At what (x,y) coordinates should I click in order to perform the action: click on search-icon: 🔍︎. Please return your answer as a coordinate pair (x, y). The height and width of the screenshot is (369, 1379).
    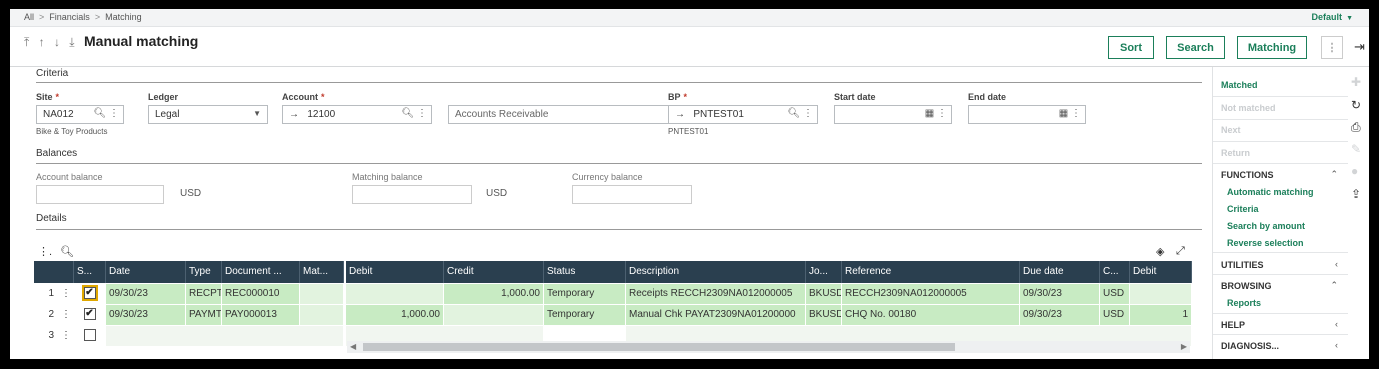
    Looking at the image, I should click on (67, 251).